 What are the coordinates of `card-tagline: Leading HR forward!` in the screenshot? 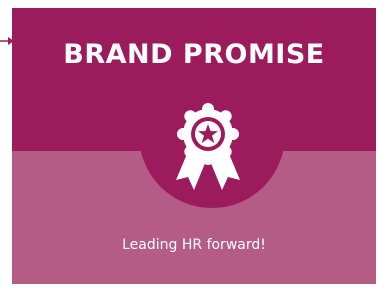 It's located at (194, 245).